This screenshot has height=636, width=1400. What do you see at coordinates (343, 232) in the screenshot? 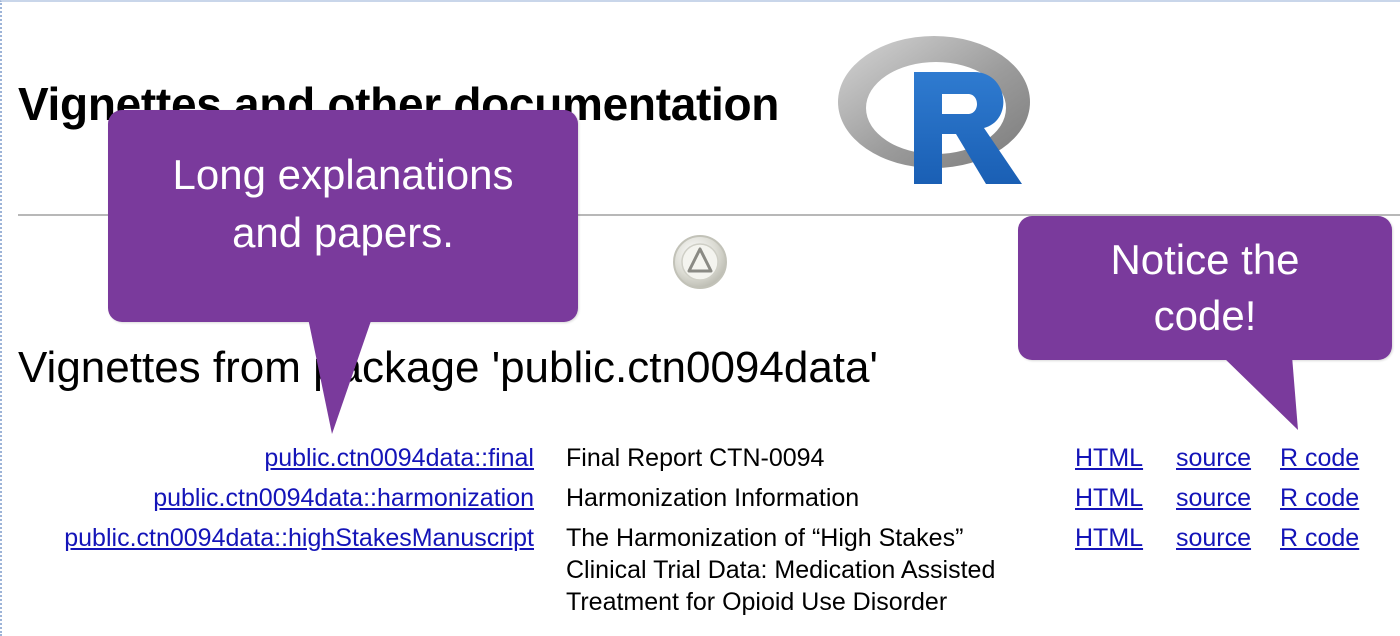
I see `callout-text-line: and papers.` at bounding box center [343, 232].